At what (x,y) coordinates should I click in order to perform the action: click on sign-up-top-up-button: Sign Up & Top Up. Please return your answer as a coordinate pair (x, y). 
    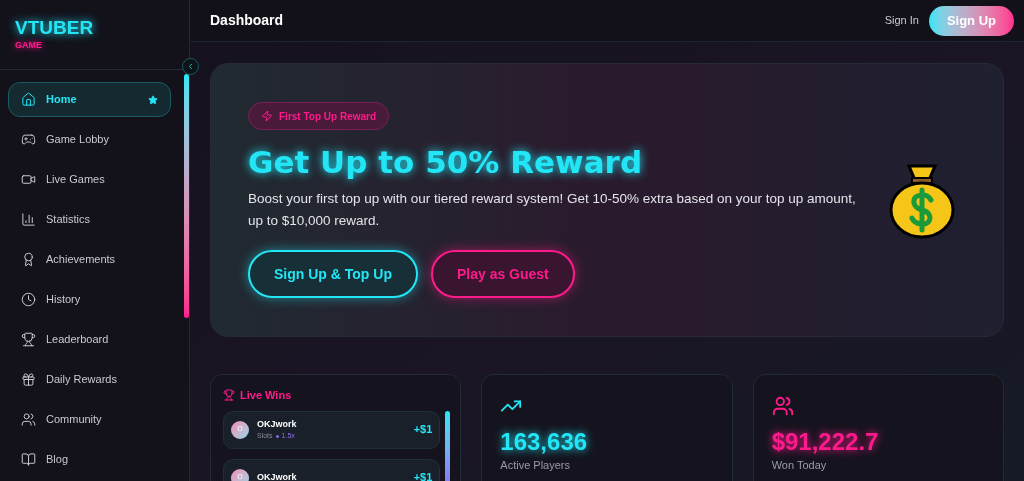
    Looking at the image, I should click on (333, 274).